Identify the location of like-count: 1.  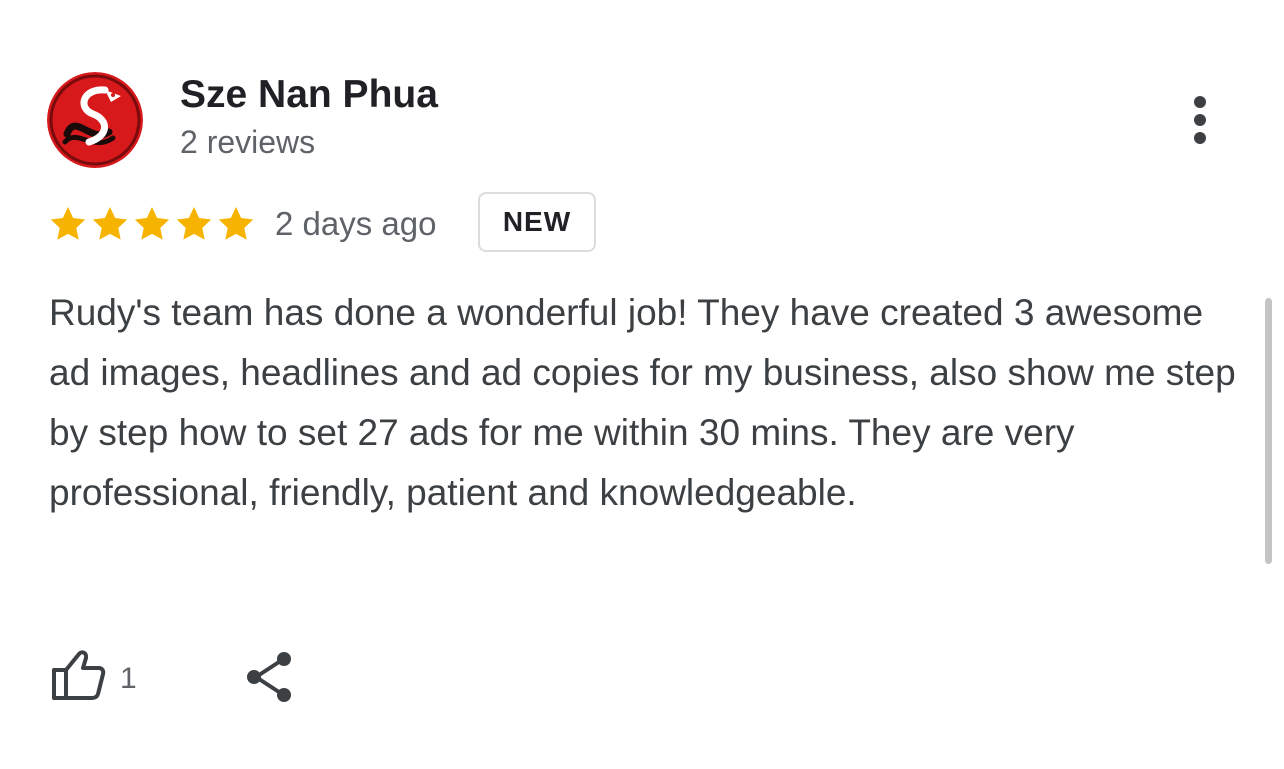
(128, 678).